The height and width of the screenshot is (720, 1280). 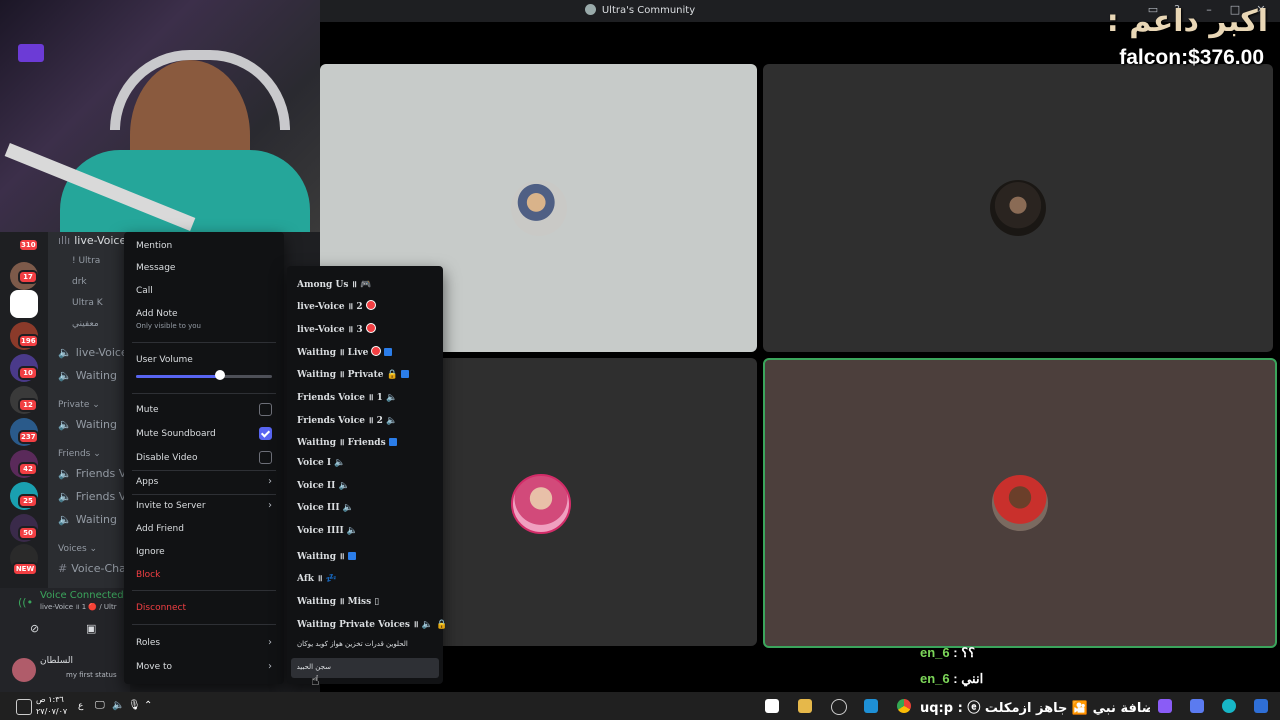 I want to click on menu-item-disconnect: Disconnect, so click(x=204, y=608).